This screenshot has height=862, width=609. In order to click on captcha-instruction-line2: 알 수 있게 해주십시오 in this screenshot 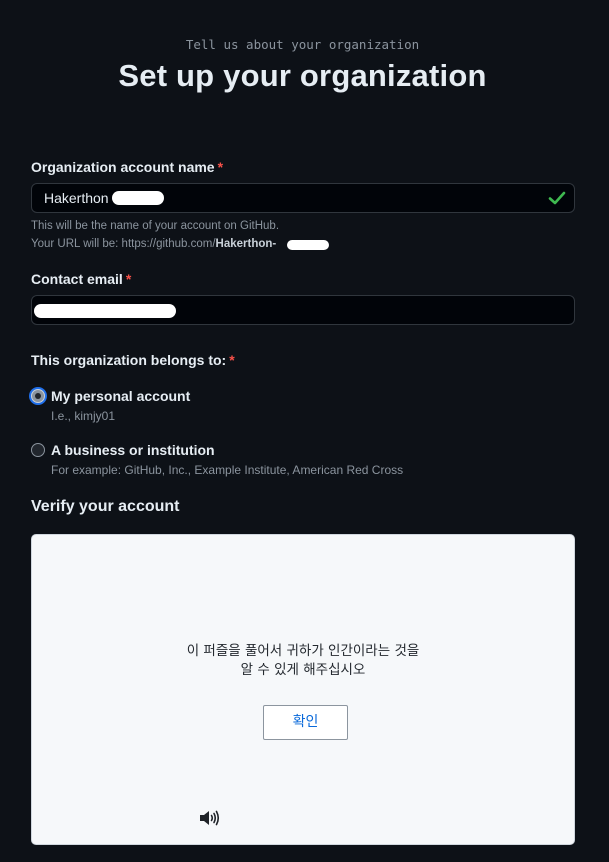, I will do `click(303, 670)`.